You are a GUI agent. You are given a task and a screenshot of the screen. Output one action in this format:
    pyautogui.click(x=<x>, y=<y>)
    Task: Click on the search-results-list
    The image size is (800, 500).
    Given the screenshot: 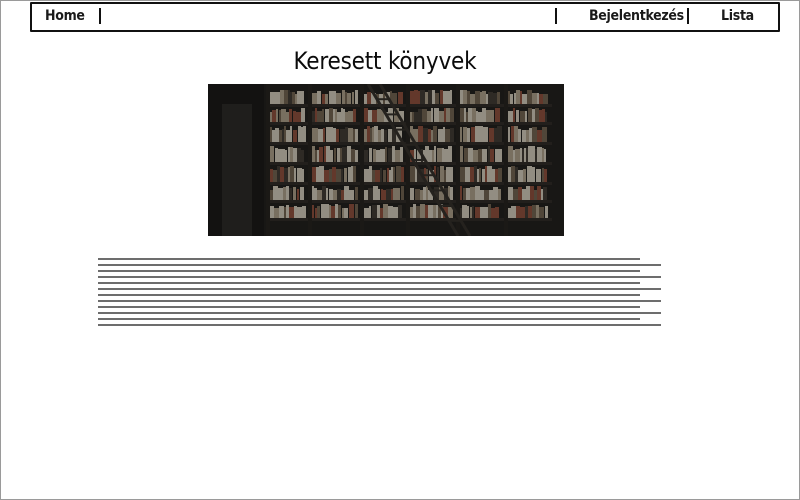 What is the action you would take?
    pyautogui.click(x=380, y=293)
    